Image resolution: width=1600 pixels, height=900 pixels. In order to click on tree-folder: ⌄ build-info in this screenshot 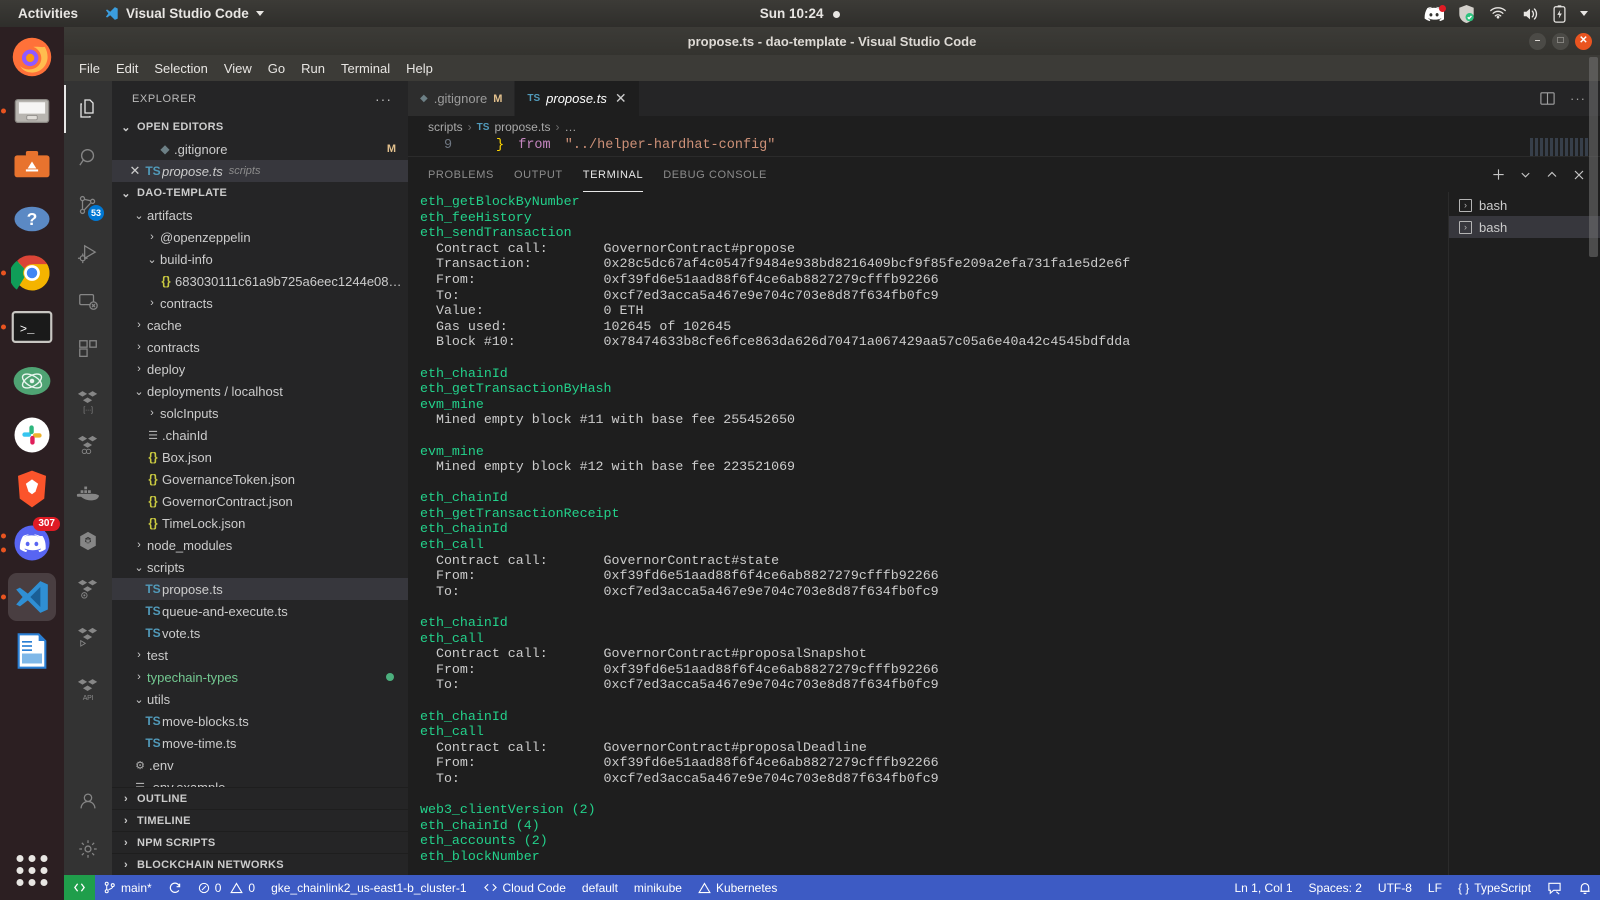, I will do `click(260, 259)`.